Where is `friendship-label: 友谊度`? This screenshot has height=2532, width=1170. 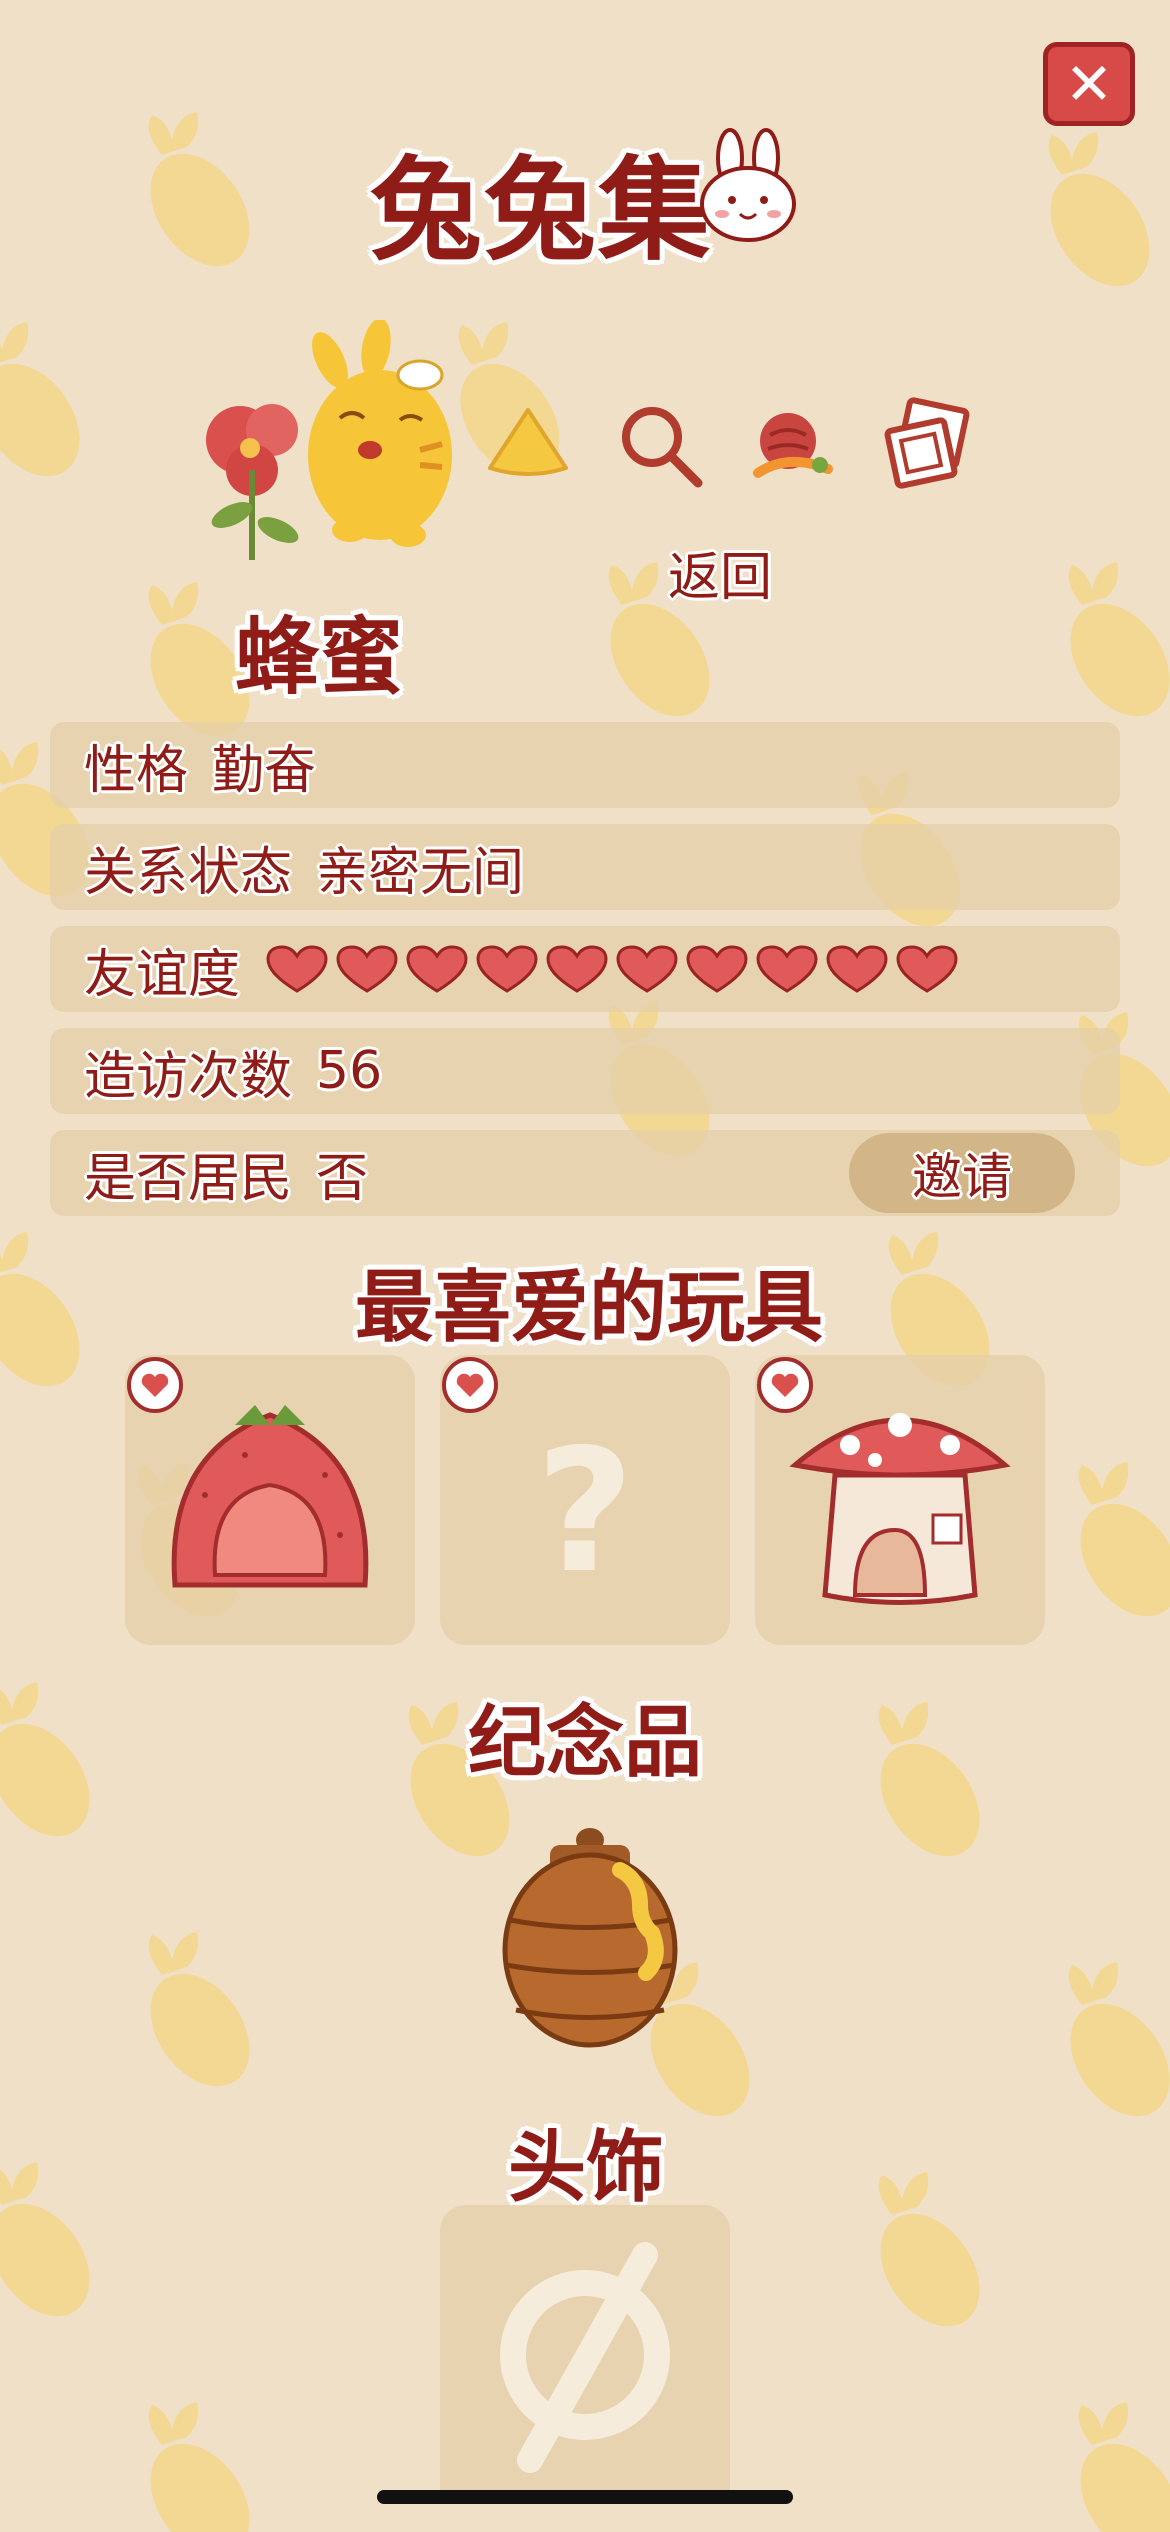 friendship-label: 友谊度 is located at coordinates (162, 974).